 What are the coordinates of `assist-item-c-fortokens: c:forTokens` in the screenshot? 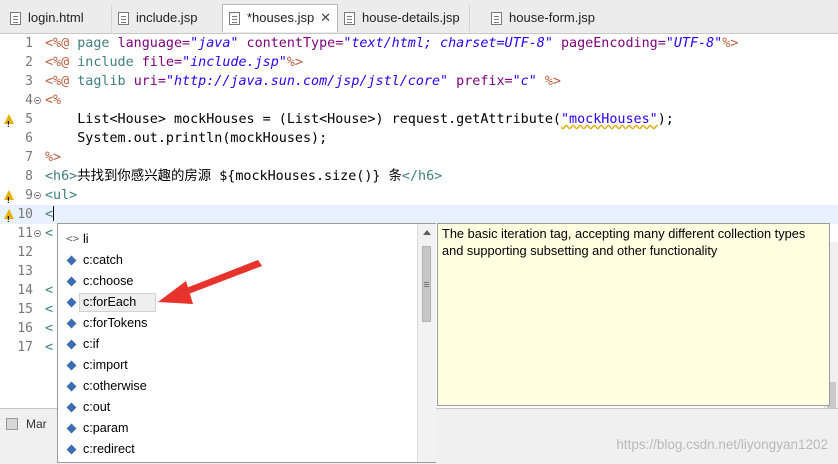 It's located at (237, 323).